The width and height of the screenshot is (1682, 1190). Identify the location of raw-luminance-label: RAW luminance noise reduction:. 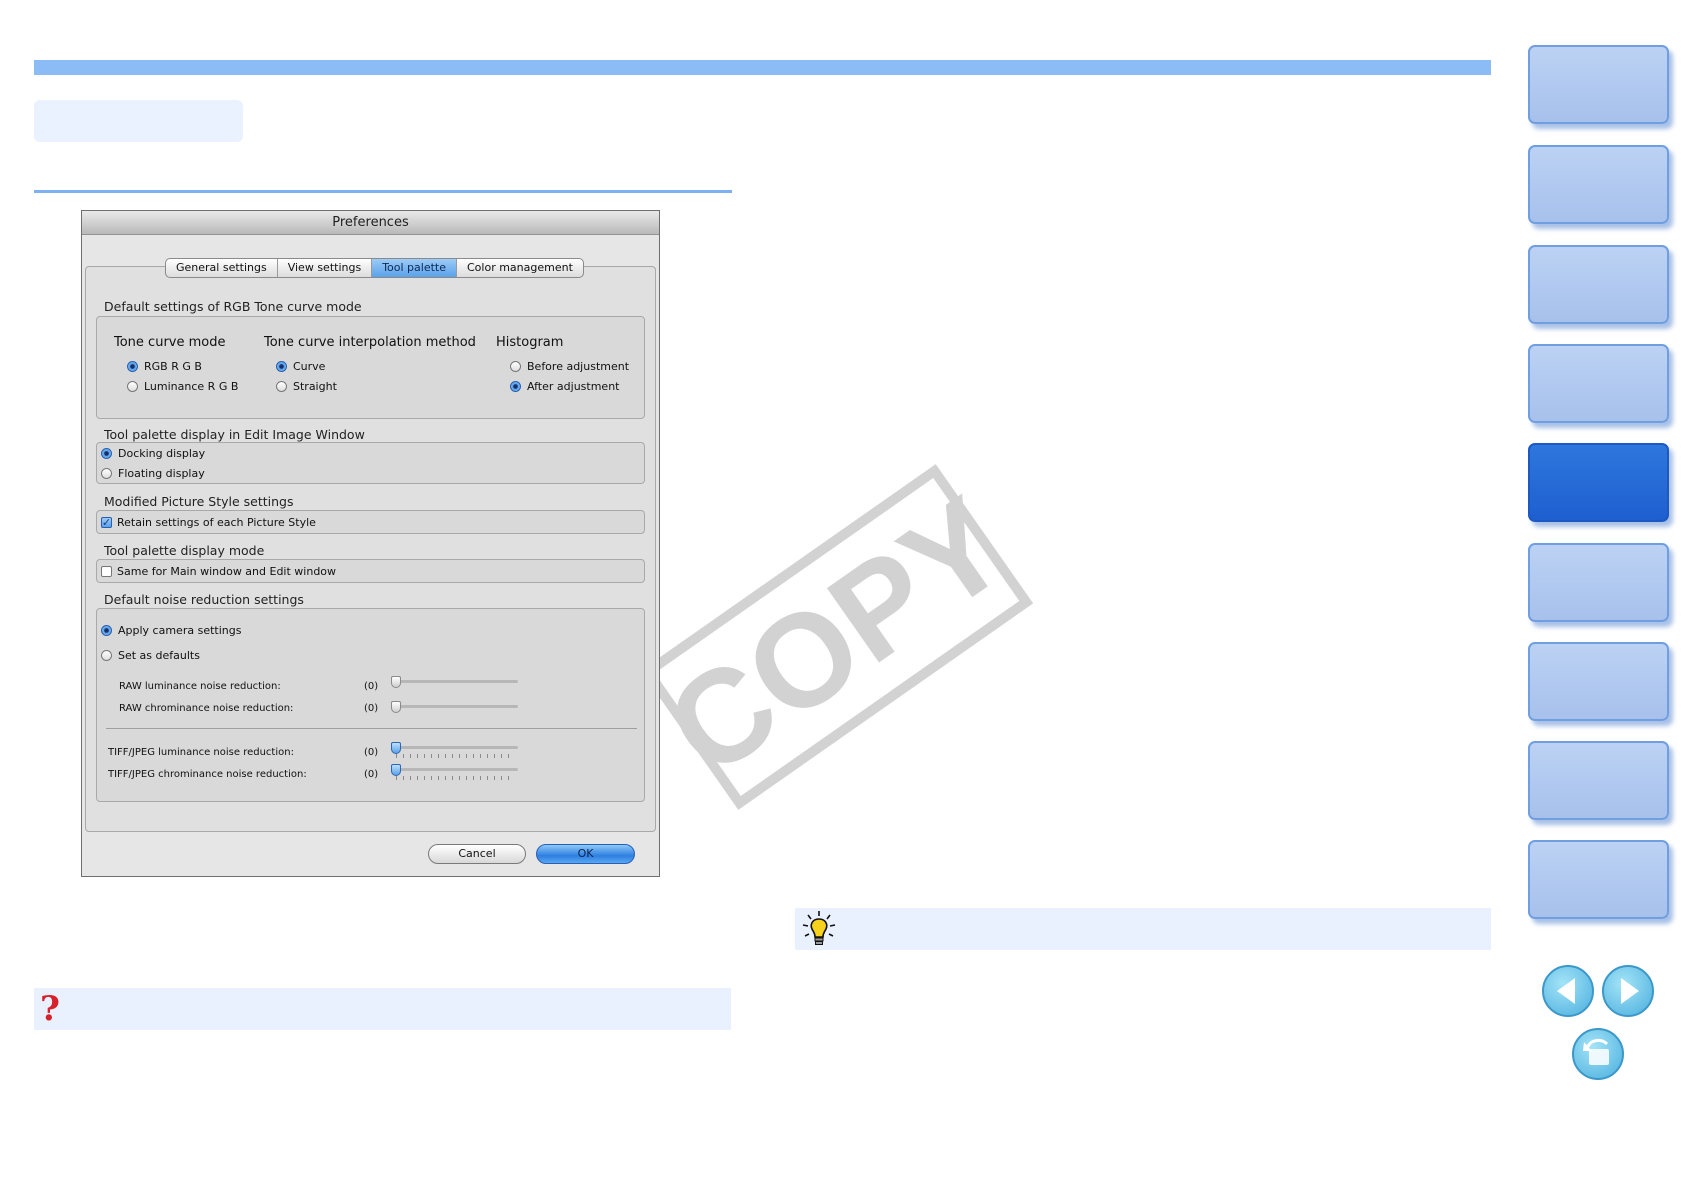
(200, 686).